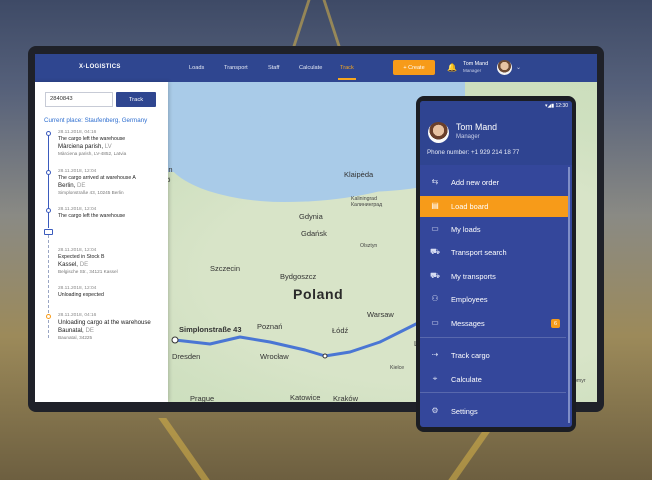 The image size is (652, 480). Describe the element at coordinates (494, 411) in the screenshot. I see `menu-settings: ⚙ Settings` at that location.